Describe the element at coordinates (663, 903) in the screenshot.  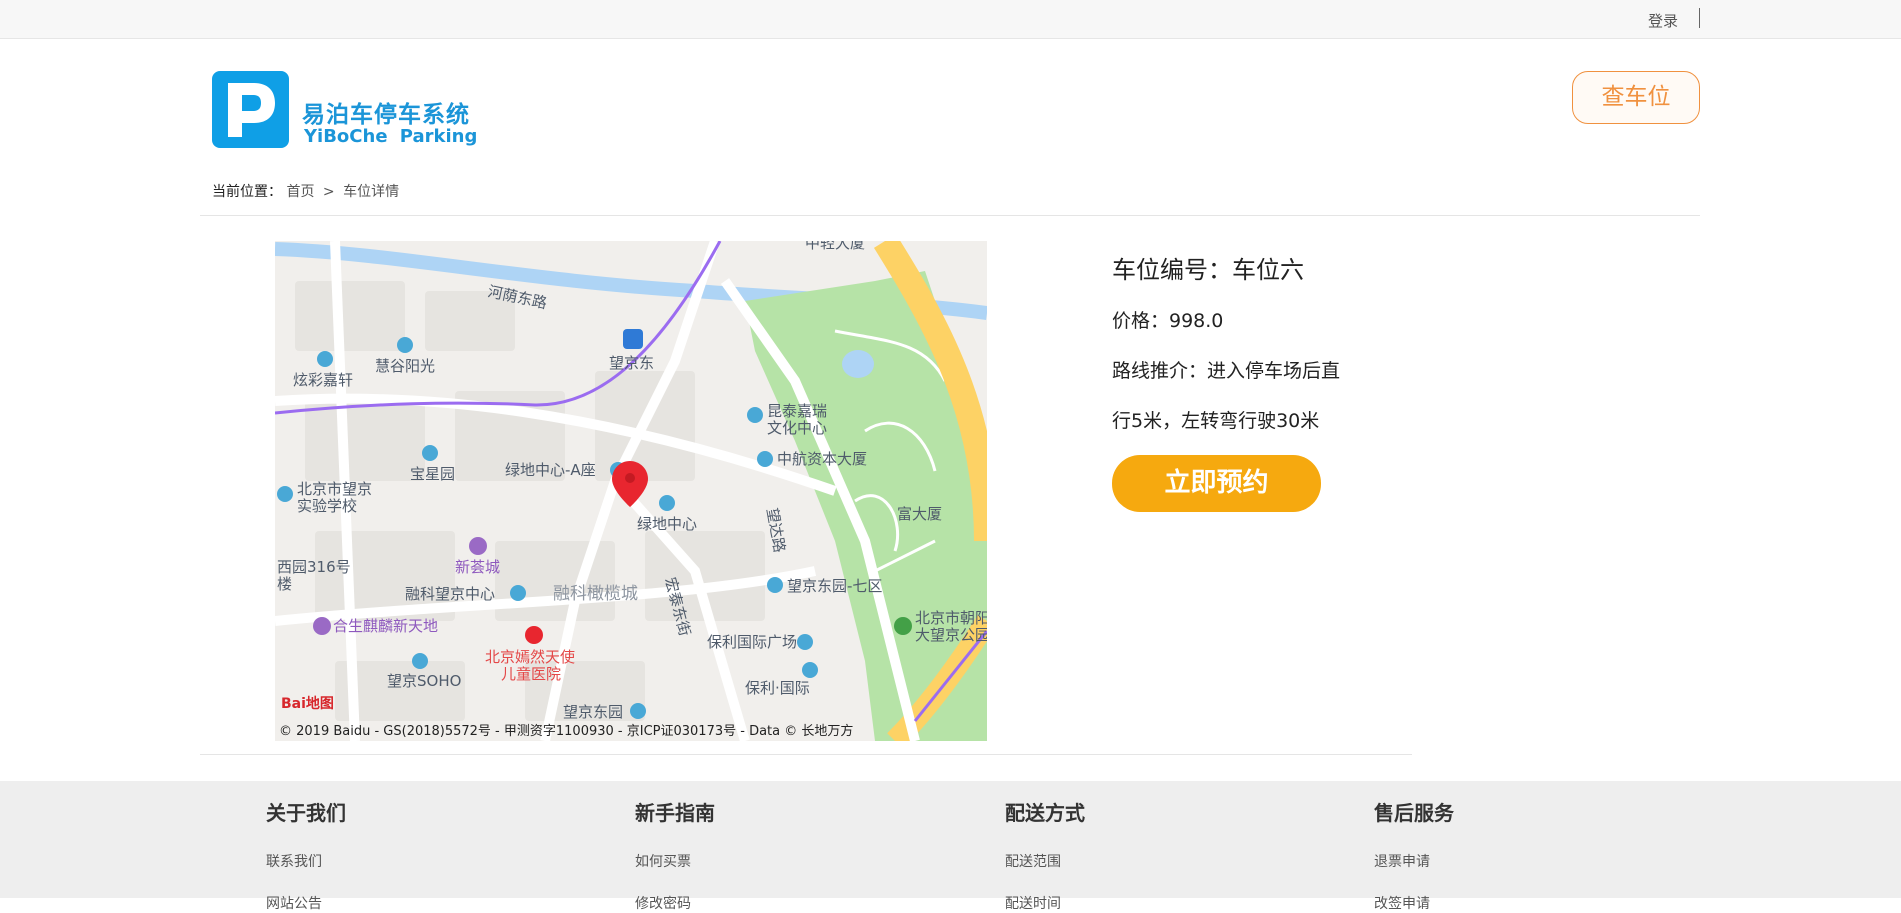
I see `footer-link: 修改密码` at that location.